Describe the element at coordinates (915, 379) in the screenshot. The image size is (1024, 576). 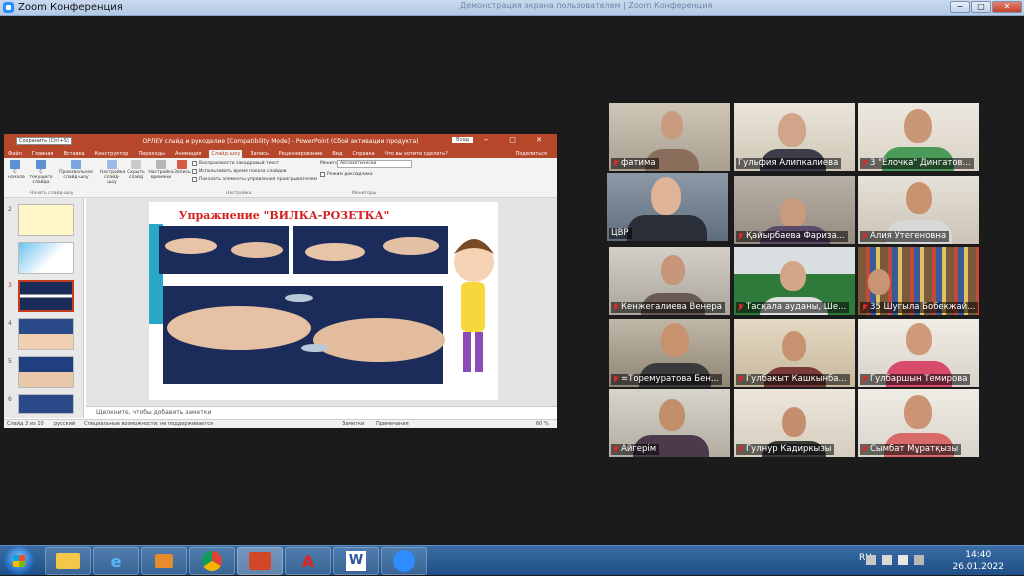
I see `participant-name: Гулбаршын Темирова` at that location.